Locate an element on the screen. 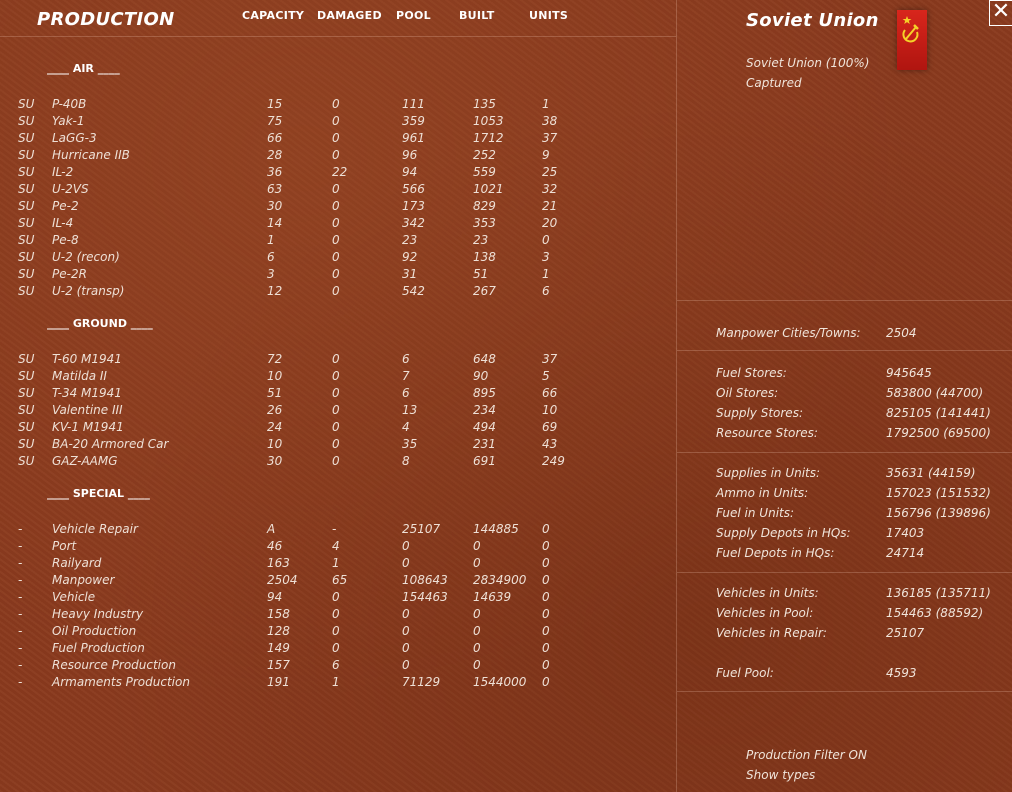 The image size is (1012, 792). table-row: SU Yak-1 75 0 359 1053 38 is located at coordinates (330, 122).